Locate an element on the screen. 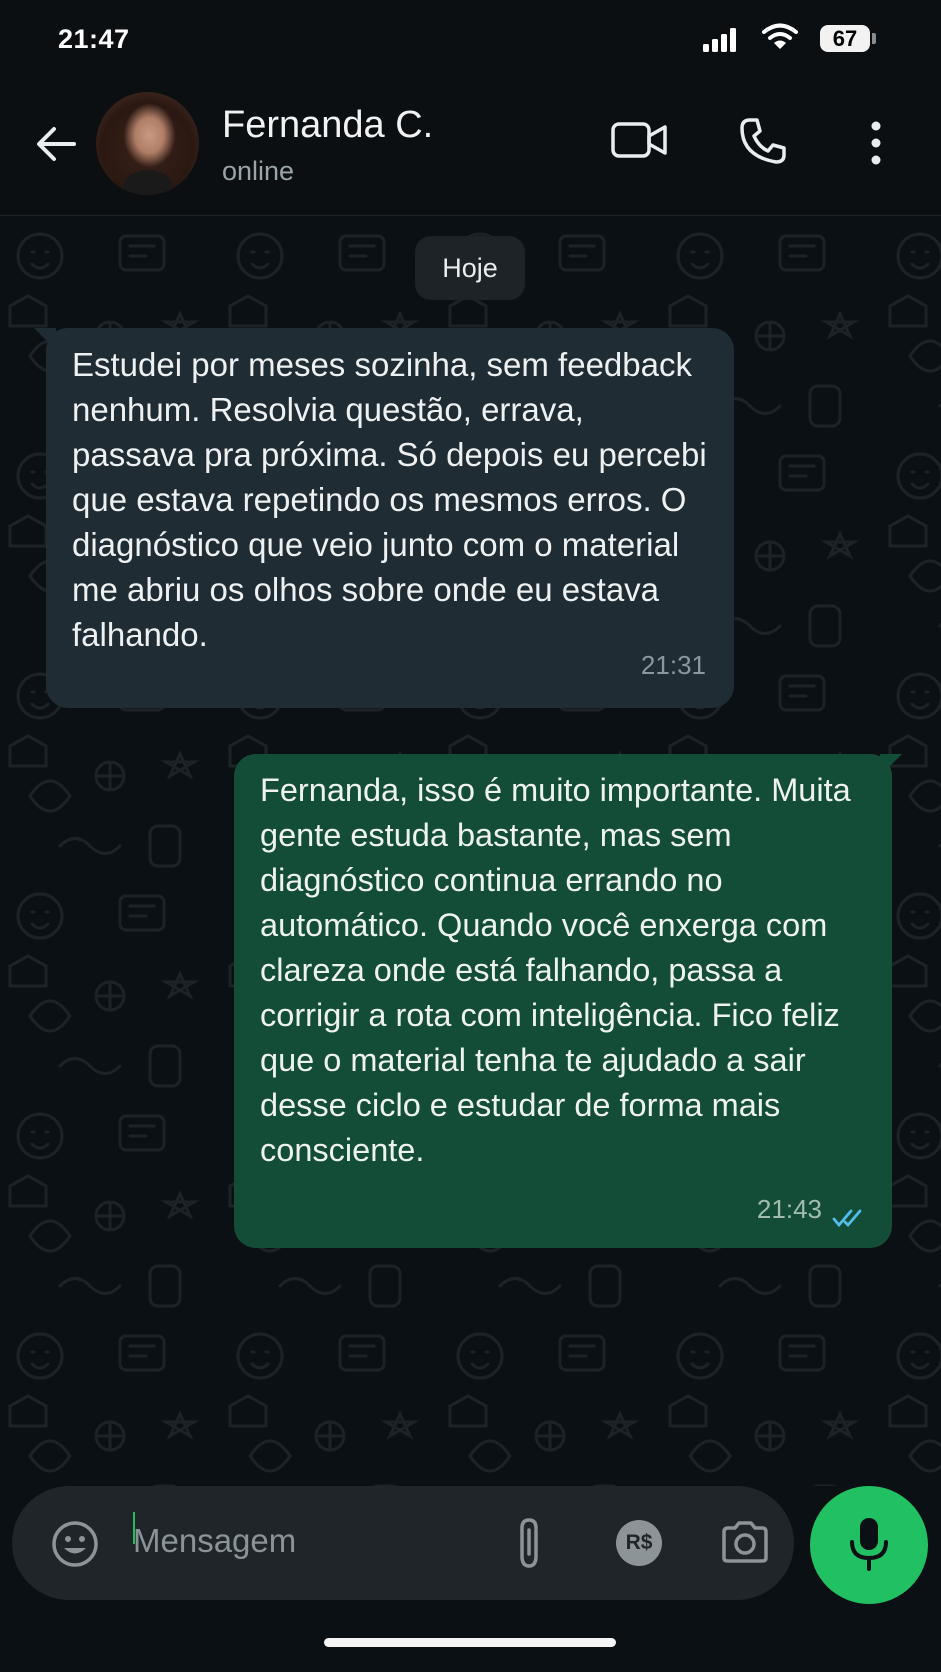 This screenshot has height=1672, width=941. emoji-icon is located at coordinates (75, 1544).